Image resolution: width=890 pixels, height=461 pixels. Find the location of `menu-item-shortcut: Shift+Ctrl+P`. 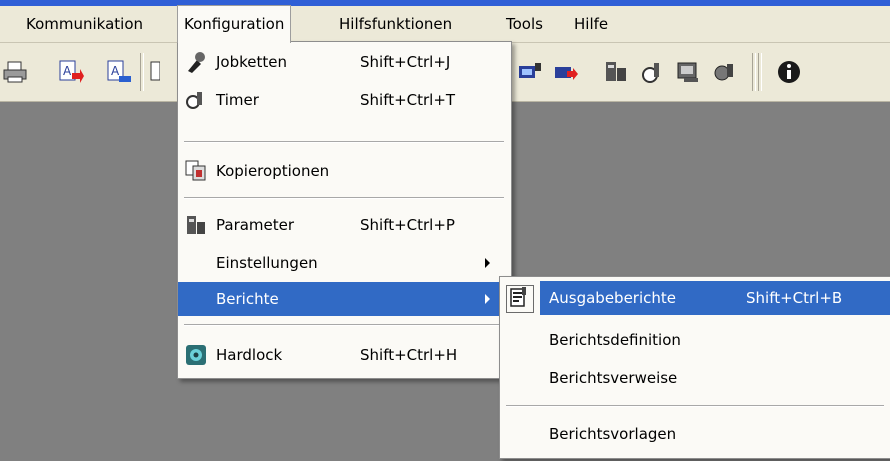

menu-item-shortcut: Shift+Ctrl+P is located at coordinates (407, 225).